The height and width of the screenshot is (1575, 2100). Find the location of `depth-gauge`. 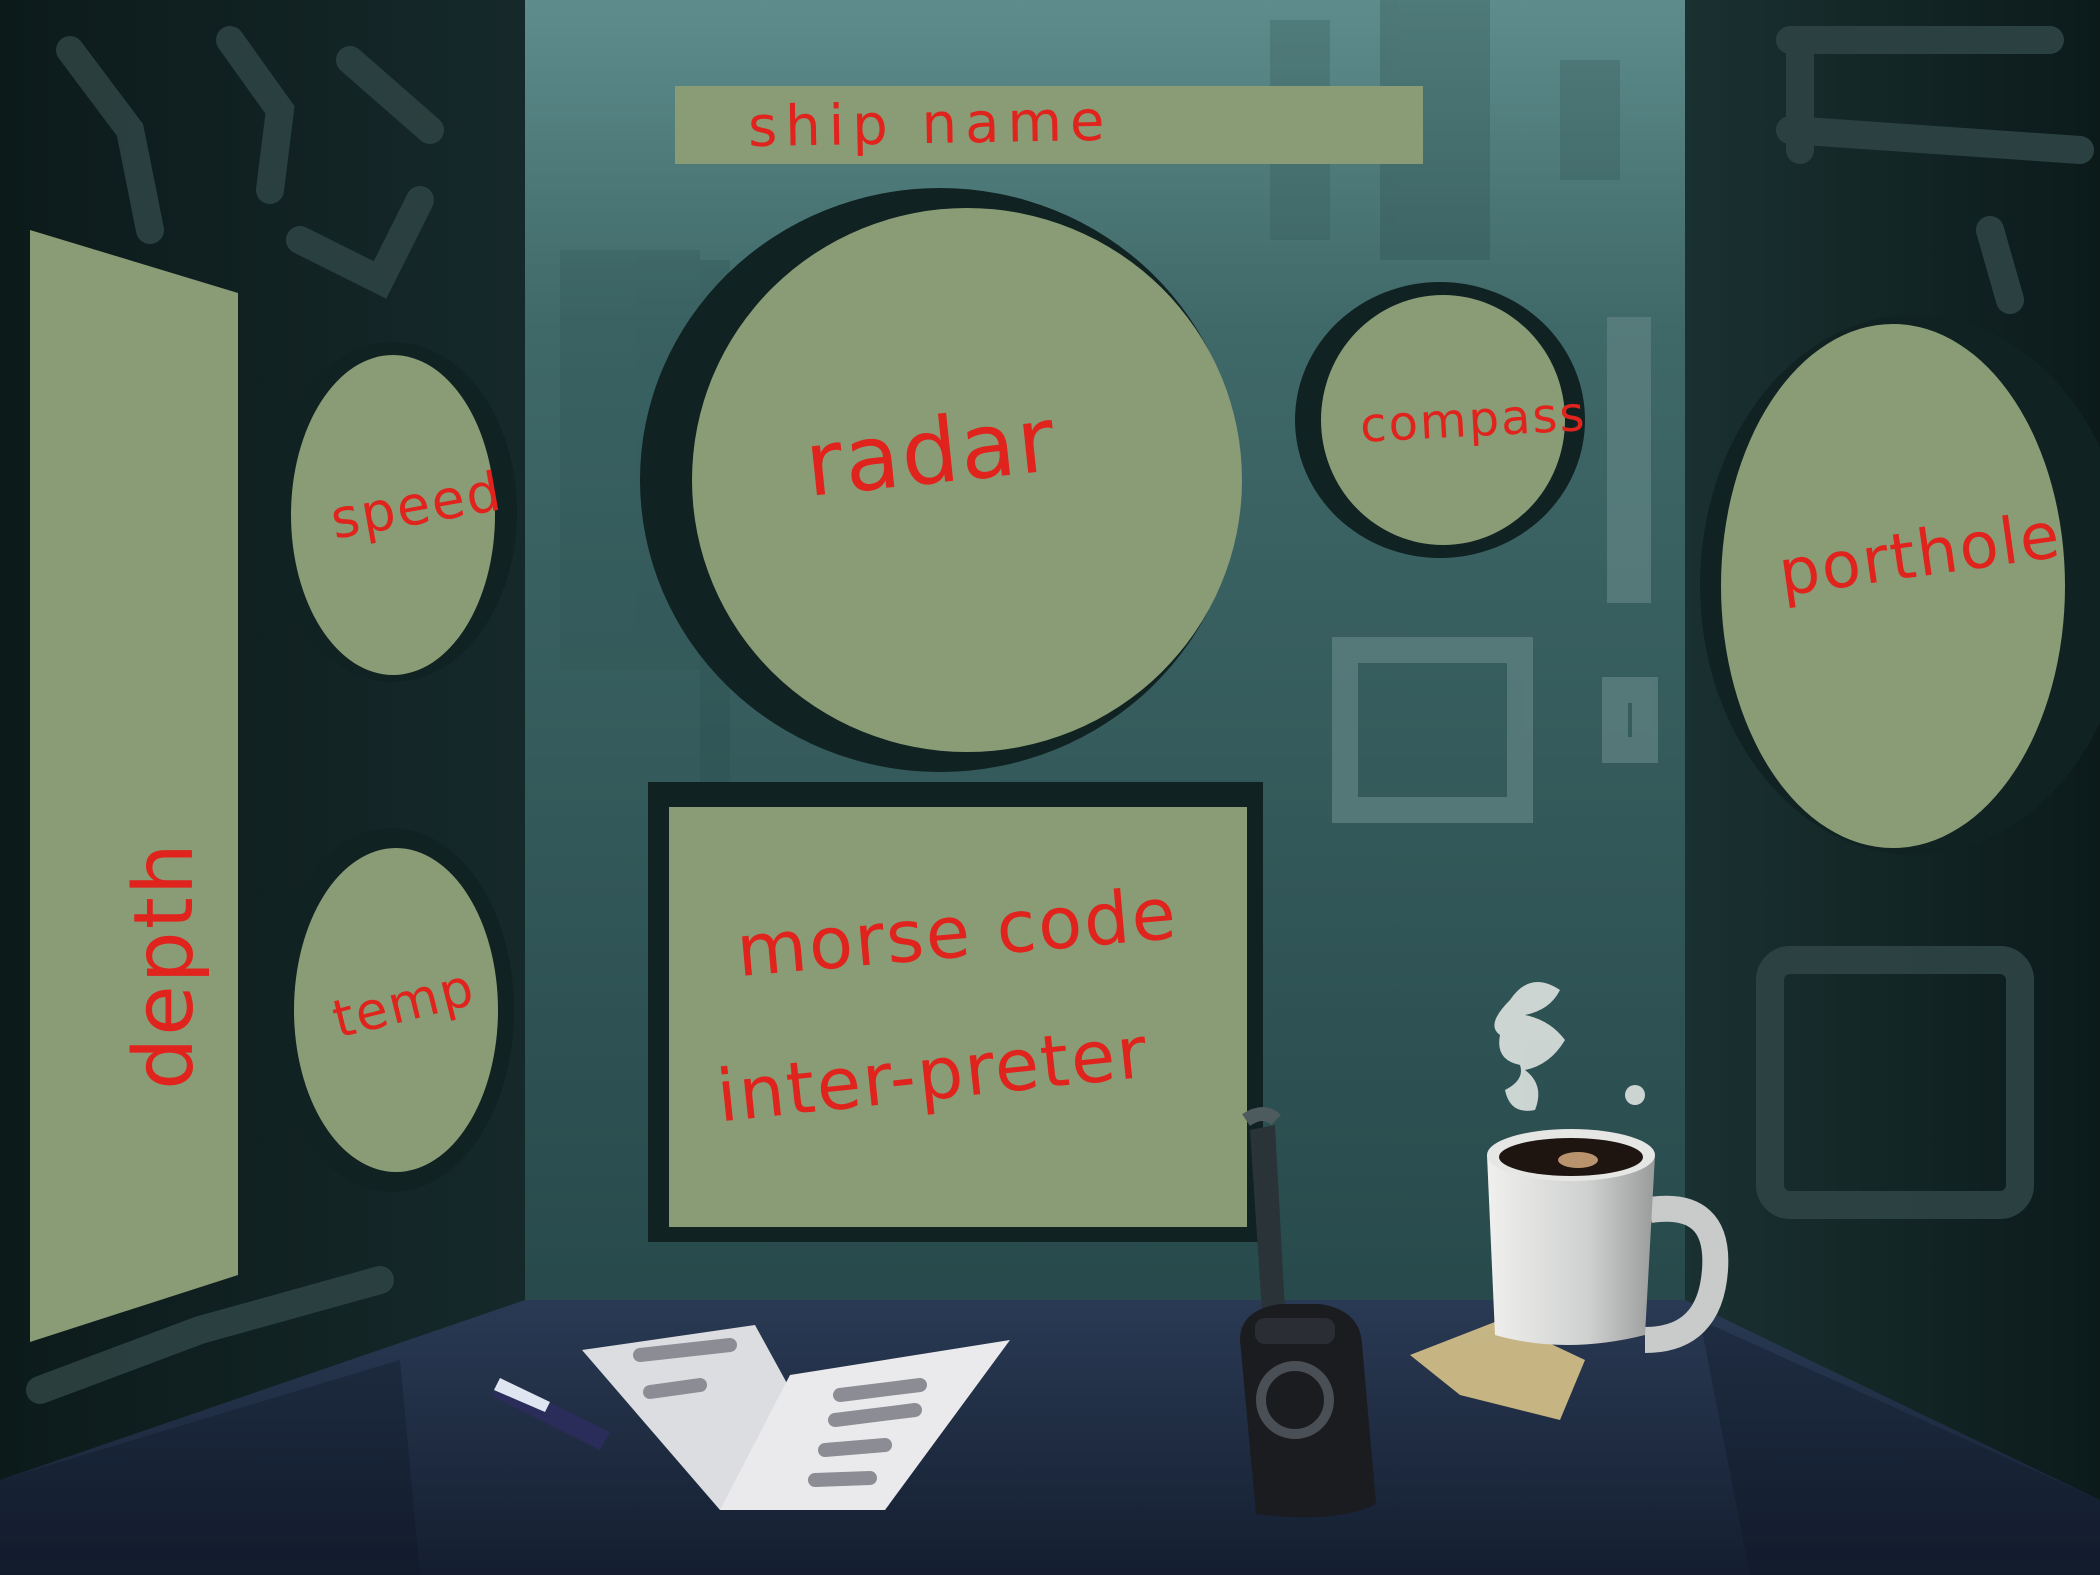

depth-gauge is located at coordinates (134, 786).